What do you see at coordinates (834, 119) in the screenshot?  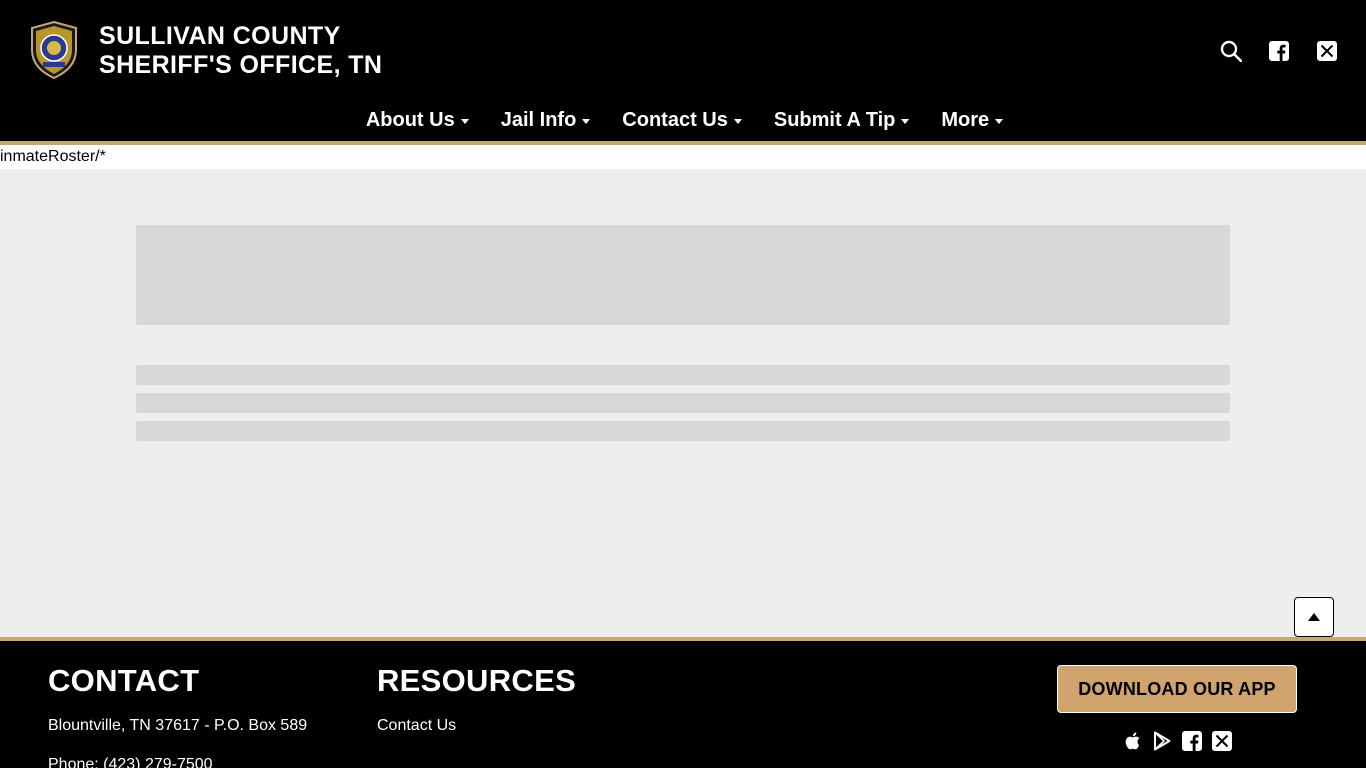 I see `nav-item-label: Submit A Tip` at bounding box center [834, 119].